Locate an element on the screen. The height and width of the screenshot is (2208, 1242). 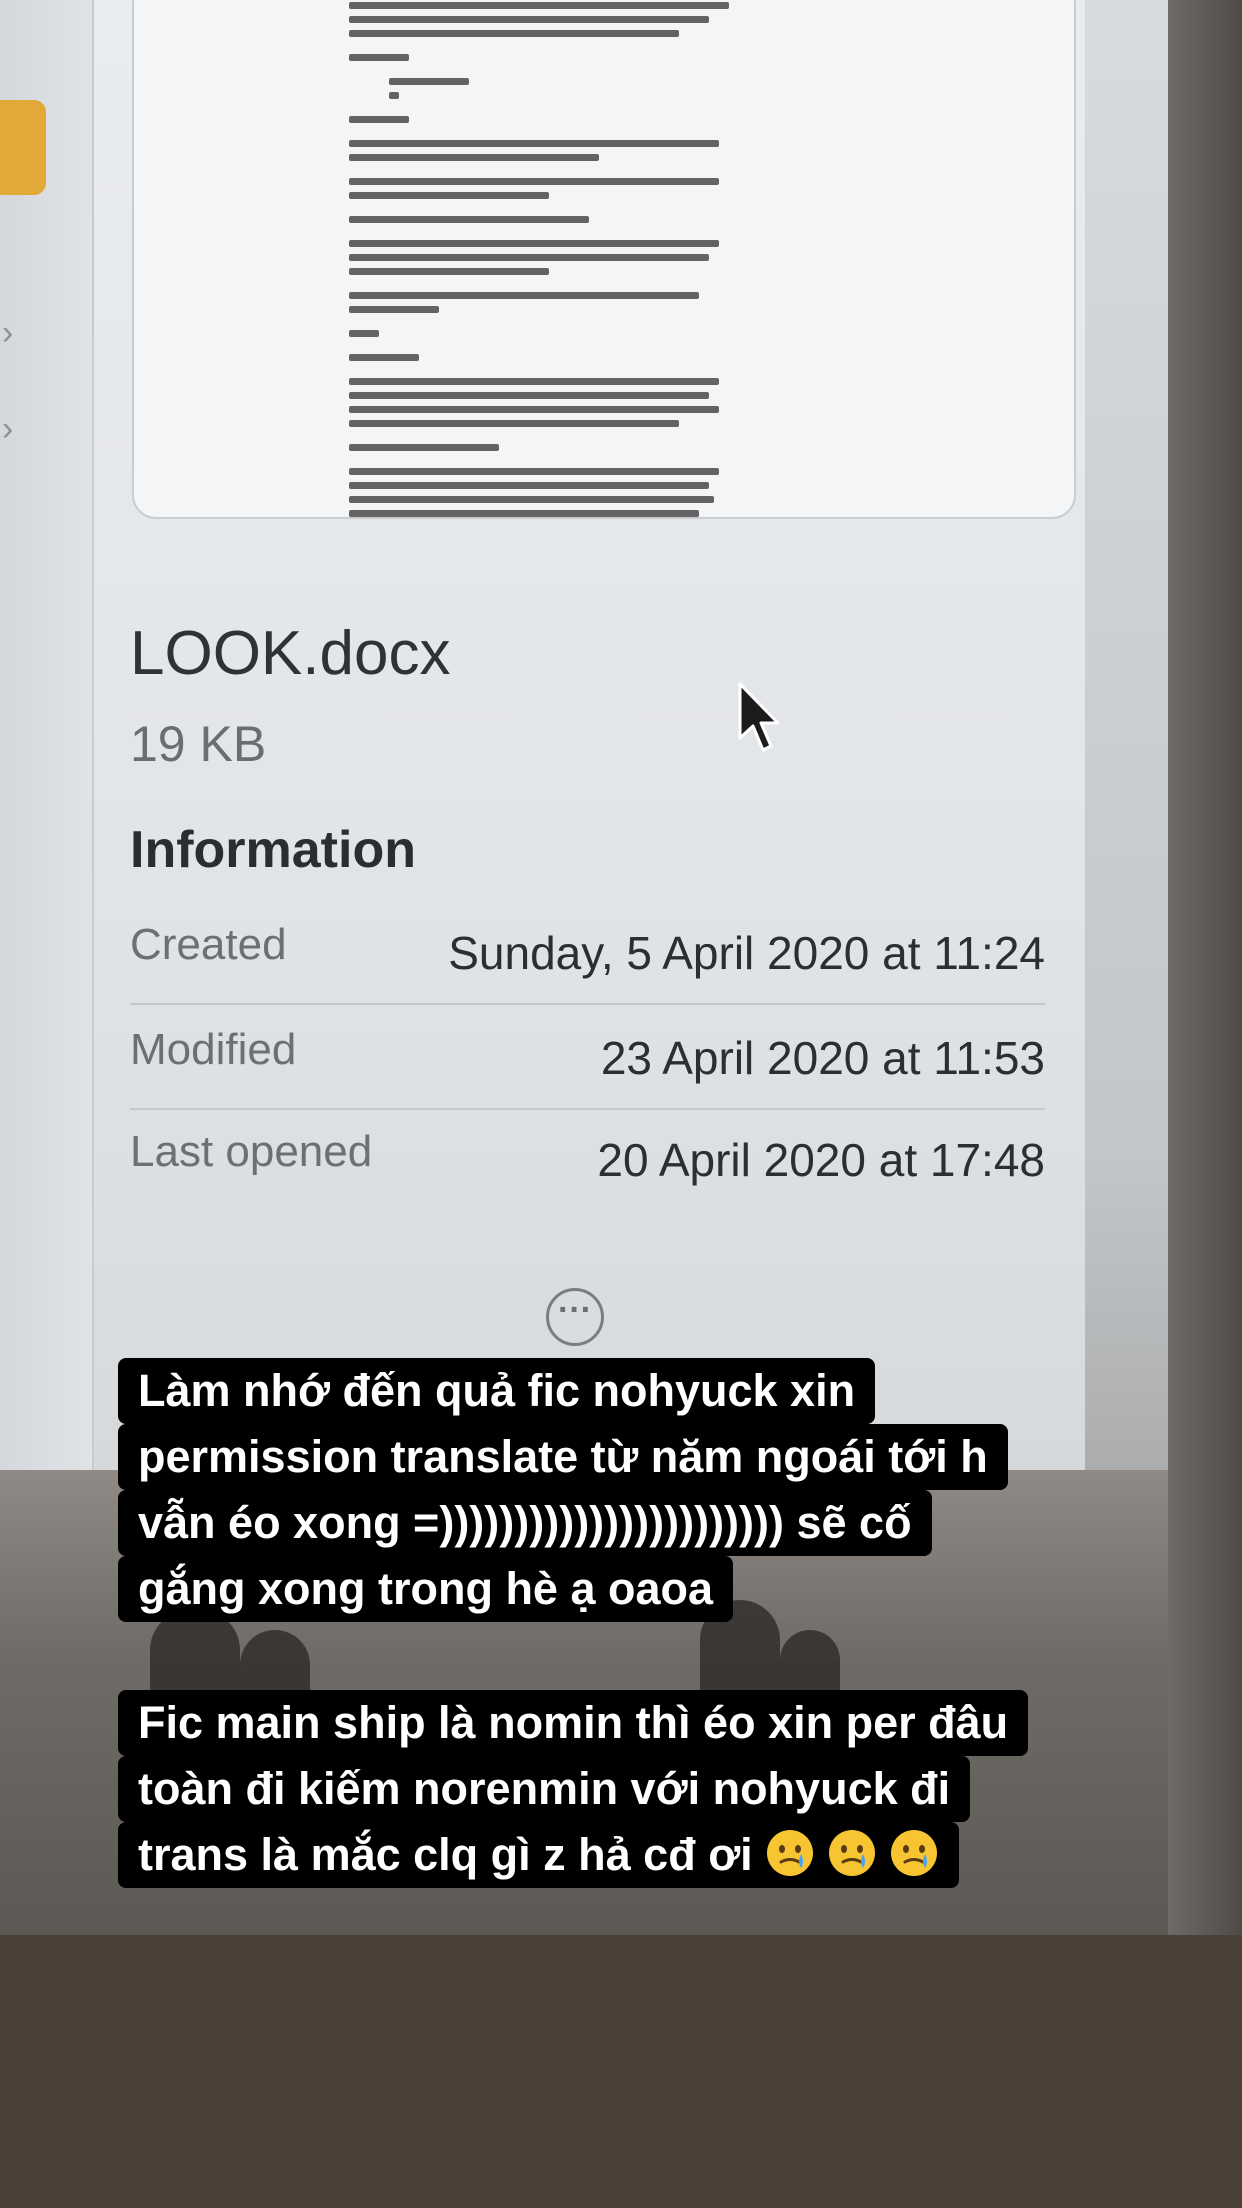
created-label: Created is located at coordinates (208, 944).